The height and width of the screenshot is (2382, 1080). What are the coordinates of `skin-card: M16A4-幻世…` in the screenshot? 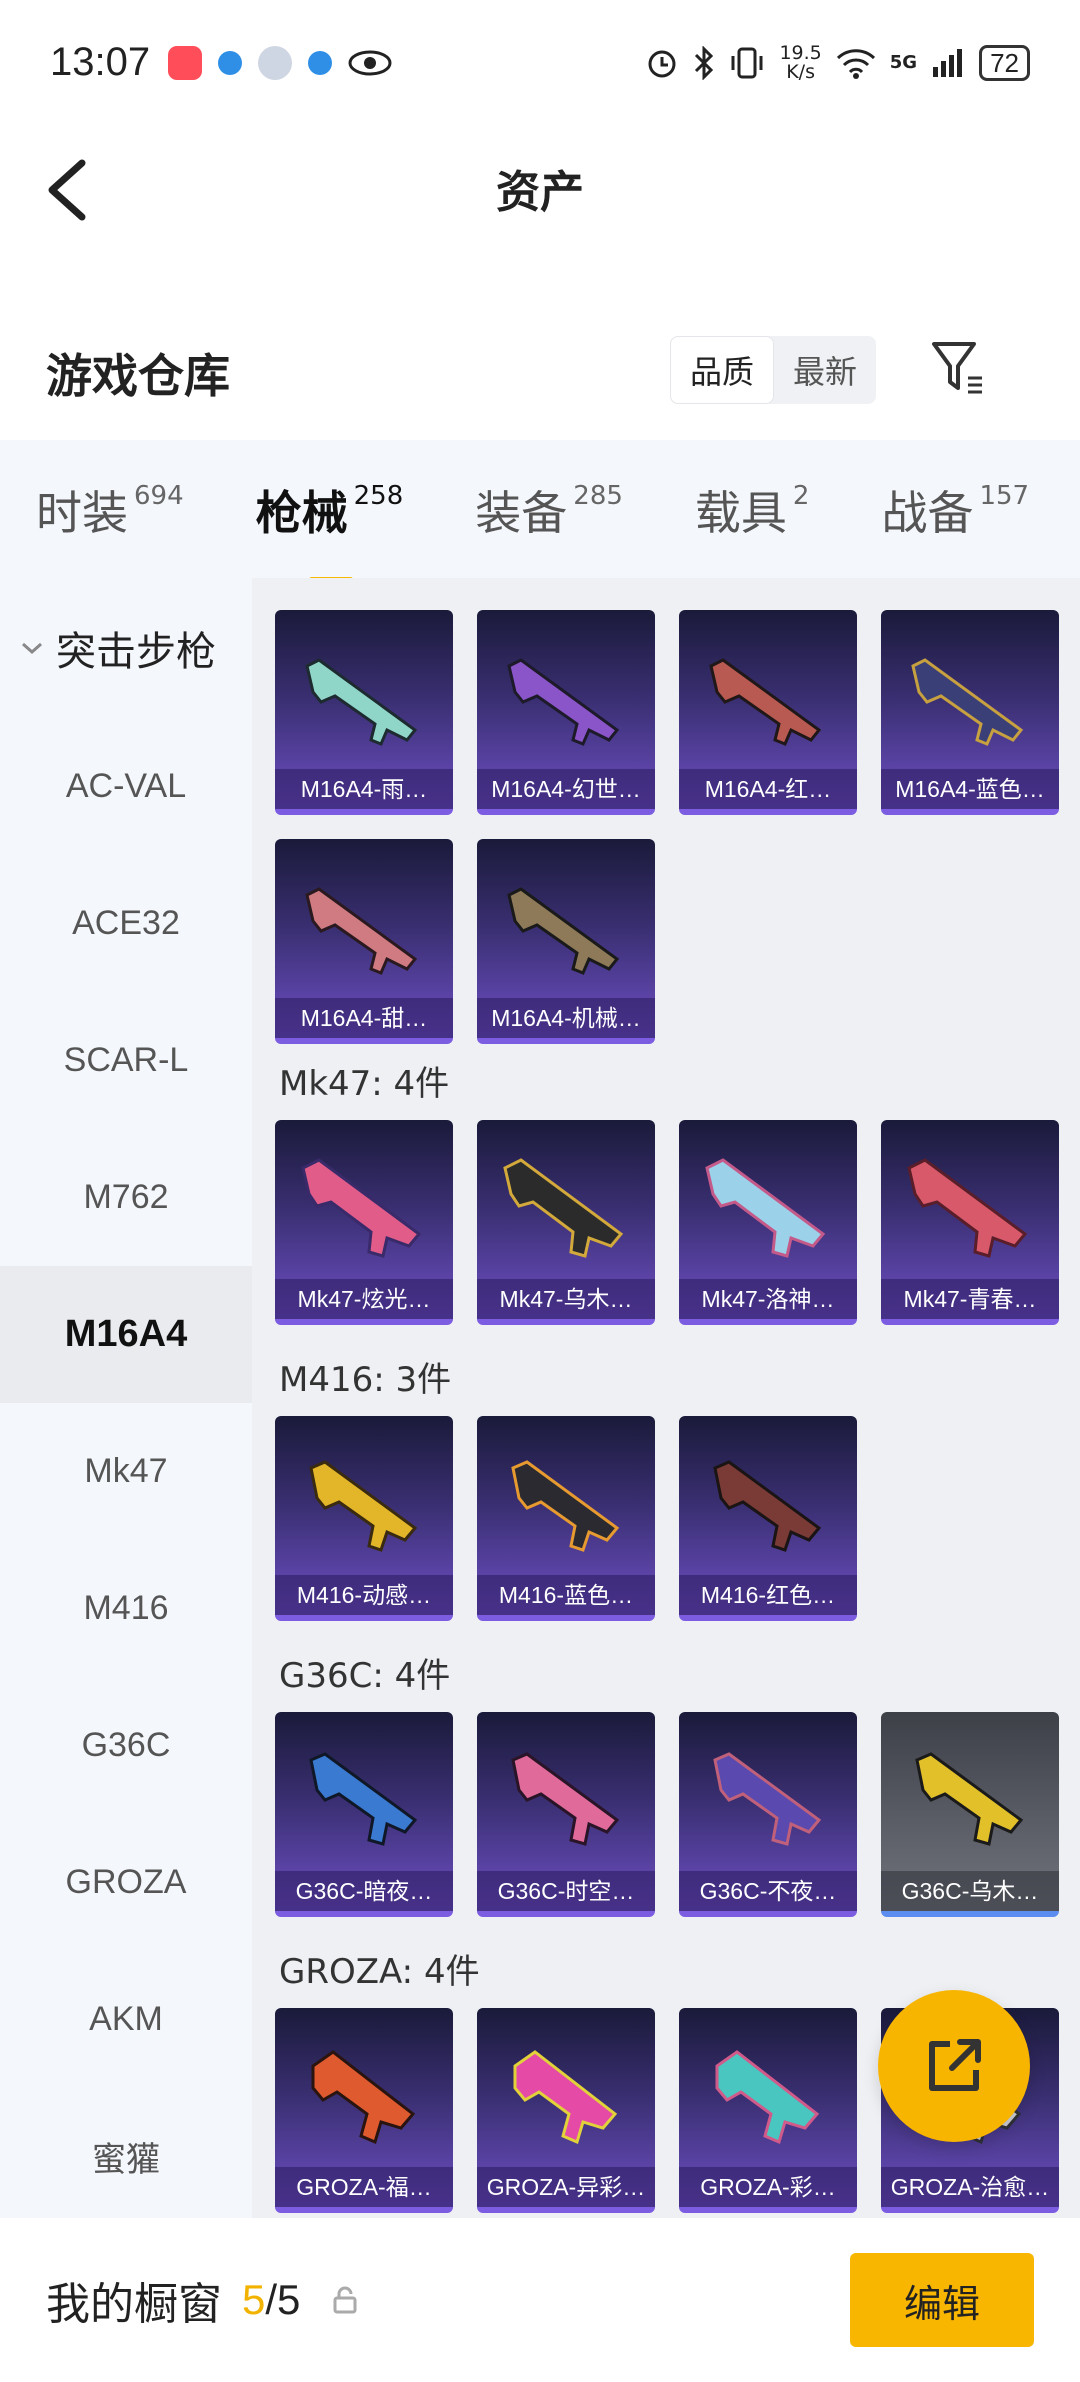 It's located at (566, 712).